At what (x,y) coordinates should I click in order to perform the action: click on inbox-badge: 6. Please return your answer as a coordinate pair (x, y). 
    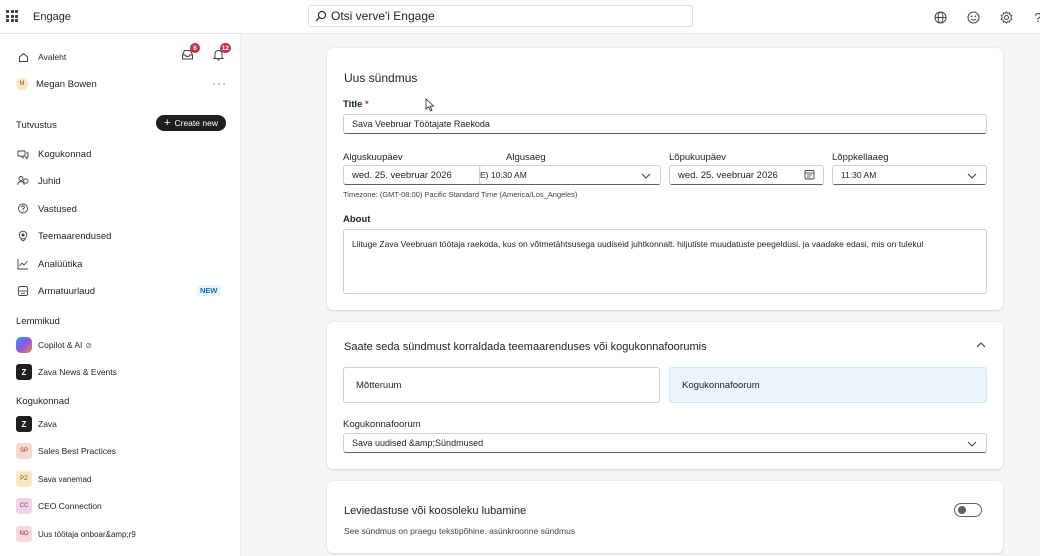
    Looking at the image, I should click on (195, 48).